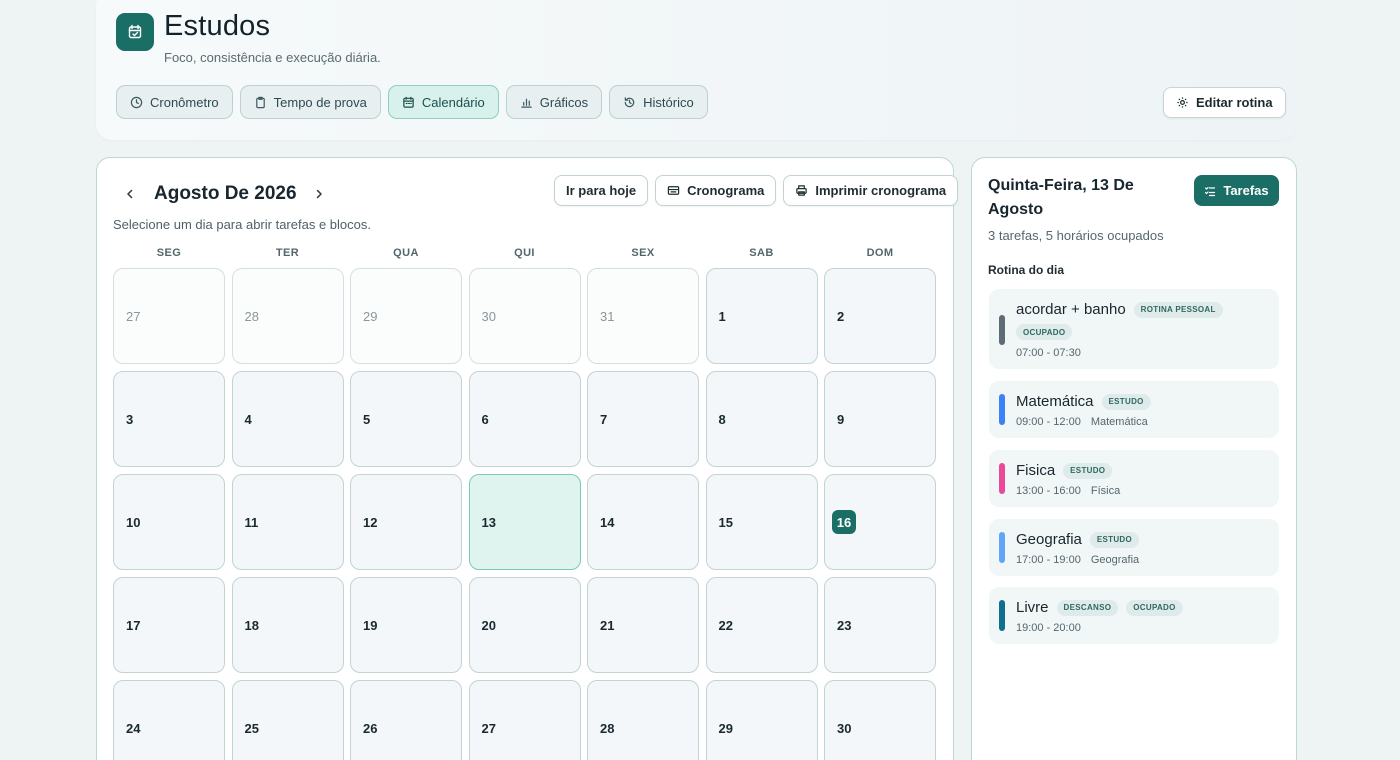 The height and width of the screenshot is (760, 1400). I want to click on printer-icon, so click(802, 190).